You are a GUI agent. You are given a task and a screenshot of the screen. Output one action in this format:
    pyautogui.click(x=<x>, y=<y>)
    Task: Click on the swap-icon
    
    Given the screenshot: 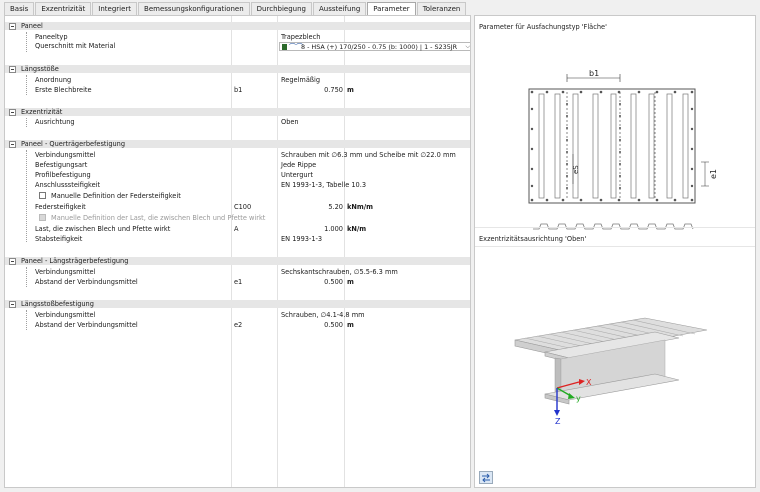 What is the action you would take?
    pyautogui.click(x=486, y=478)
    